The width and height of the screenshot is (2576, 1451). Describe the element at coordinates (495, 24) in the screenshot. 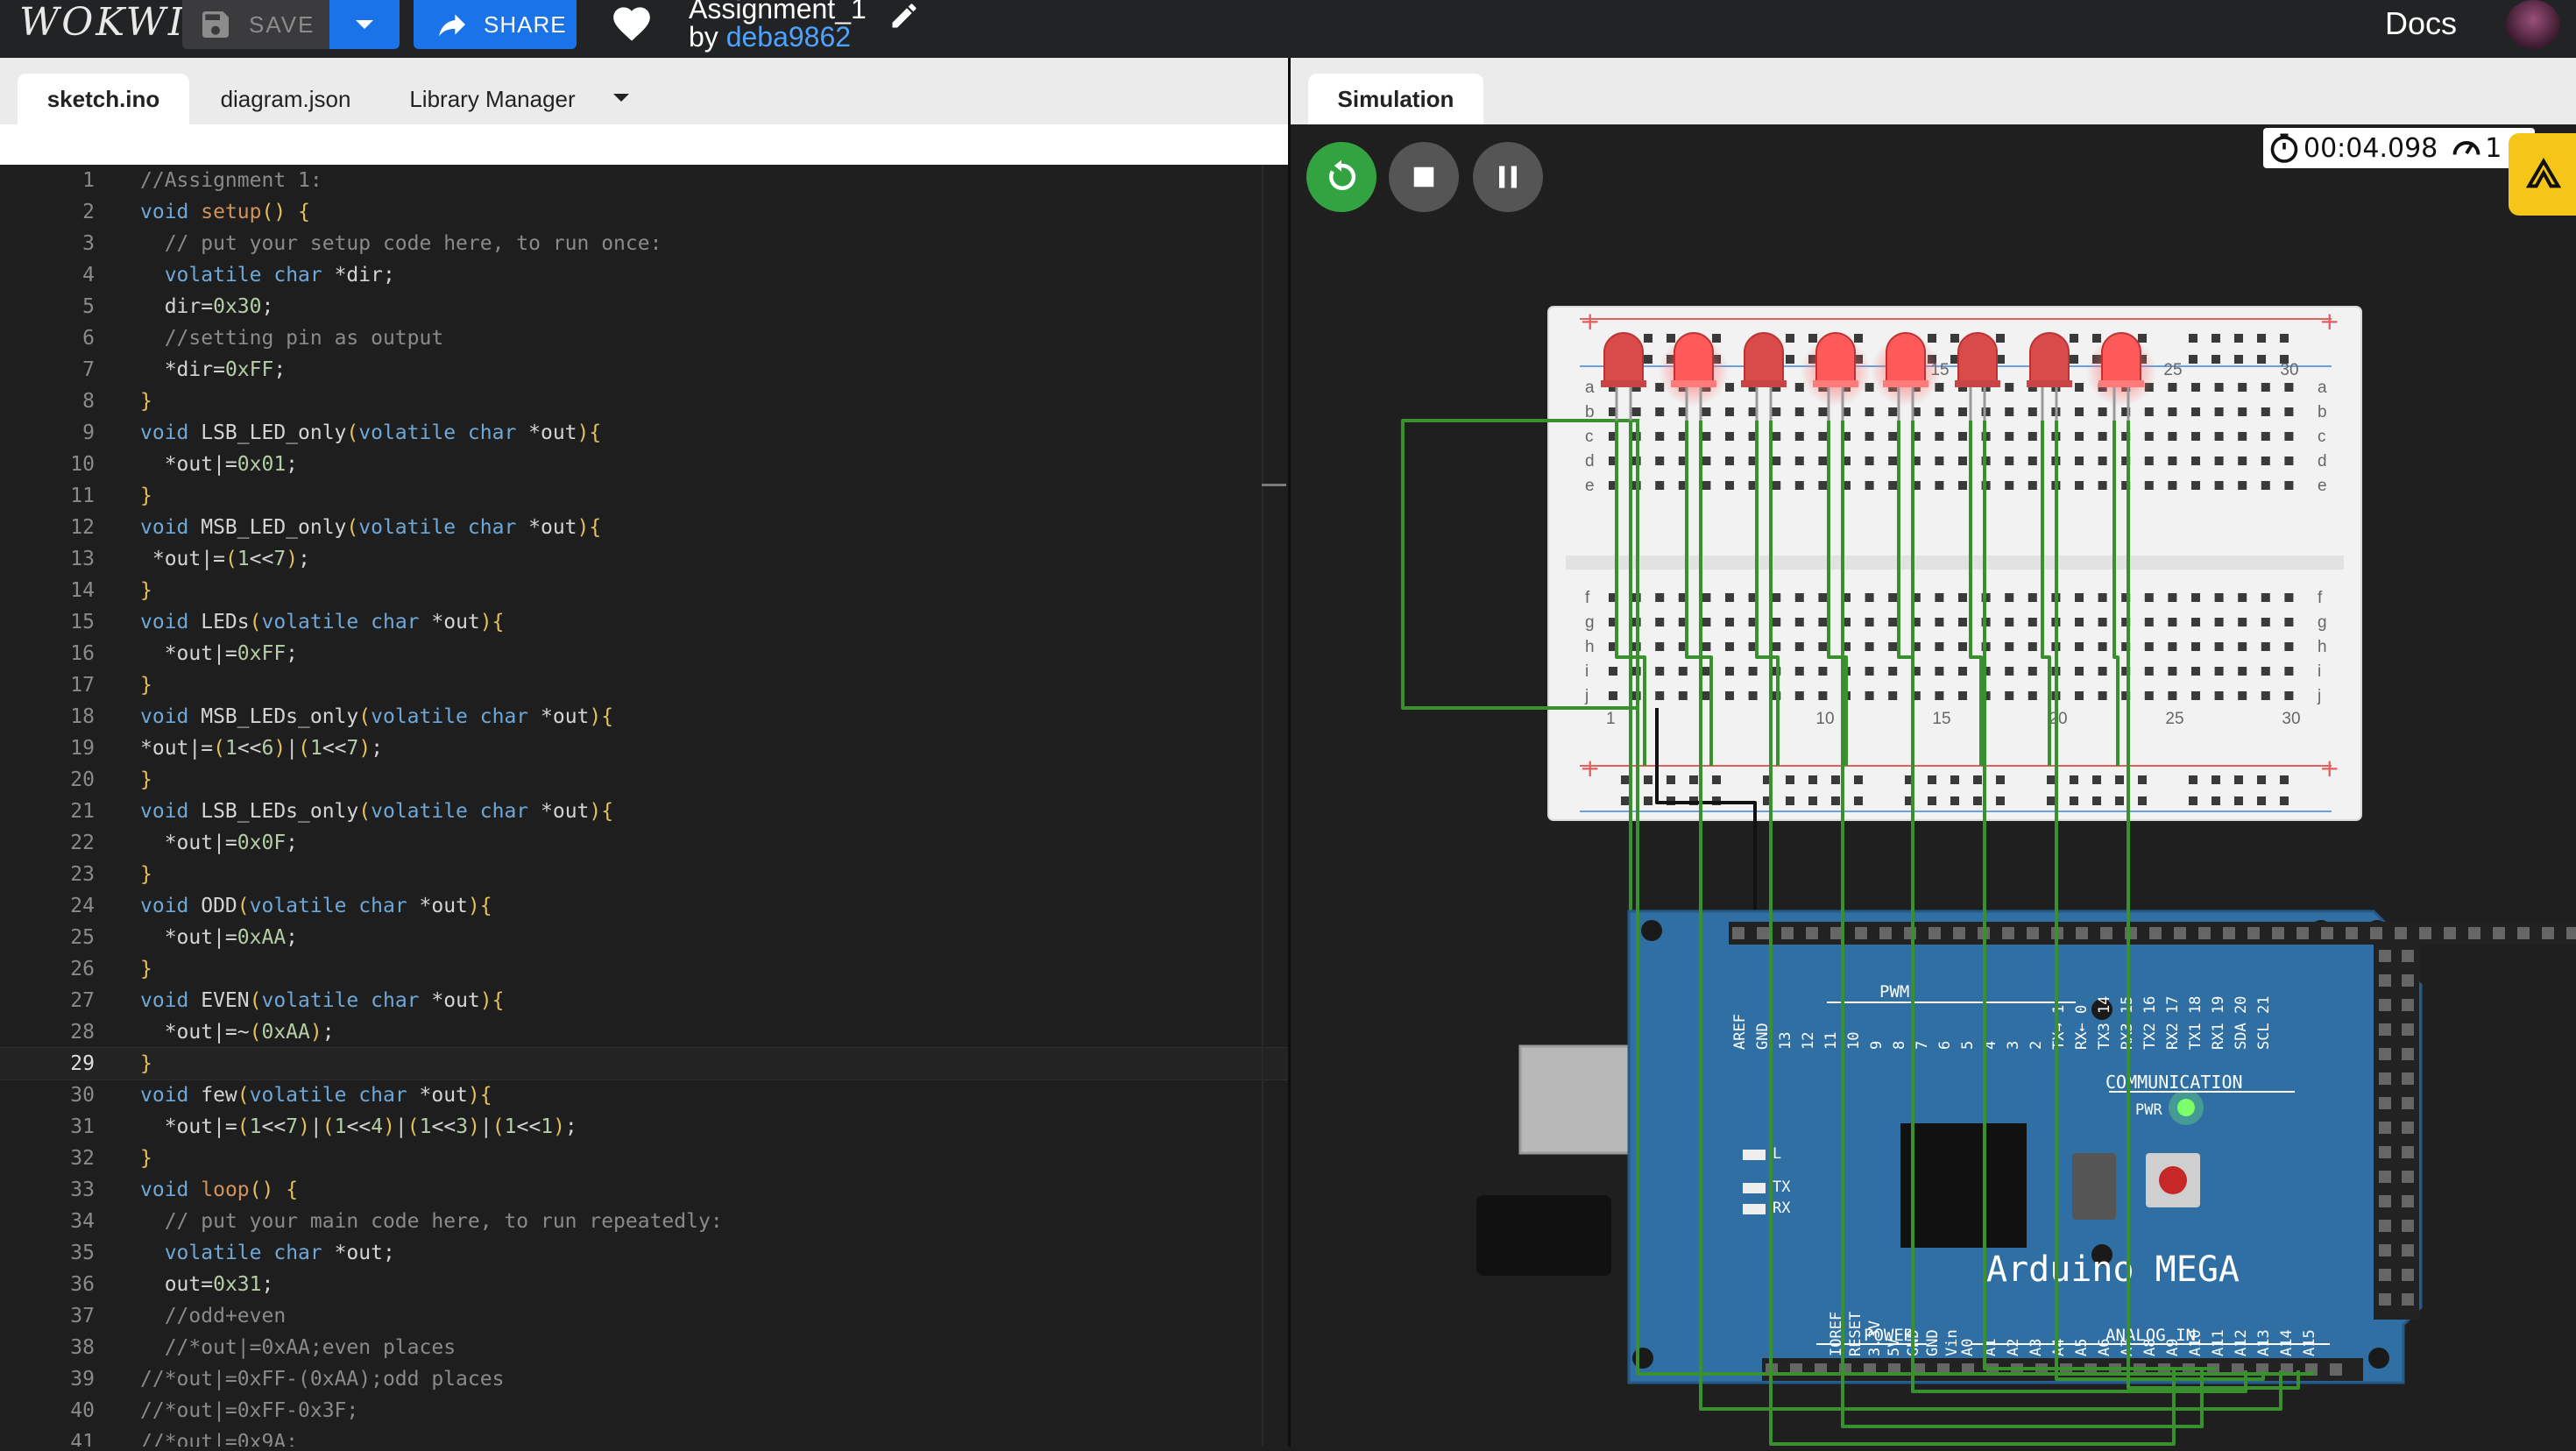

I see `share-button: SHARE` at that location.